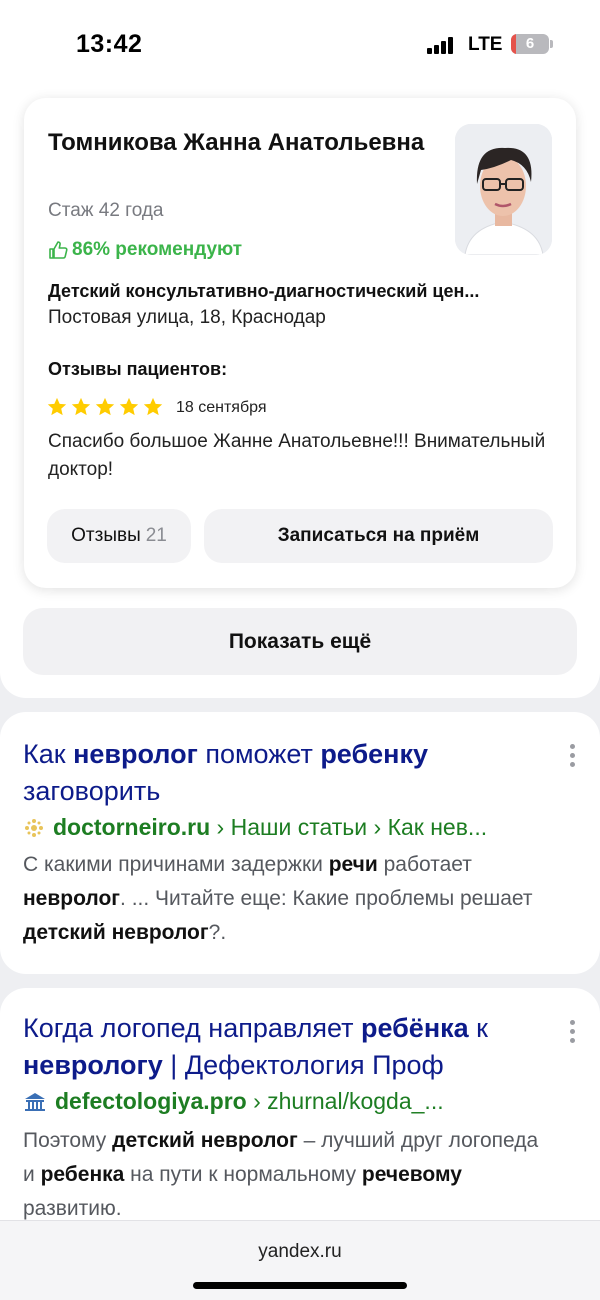 The width and height of the screenshot is (600, 1300). I want to click on text-run: речевому, so click(411, 1174).